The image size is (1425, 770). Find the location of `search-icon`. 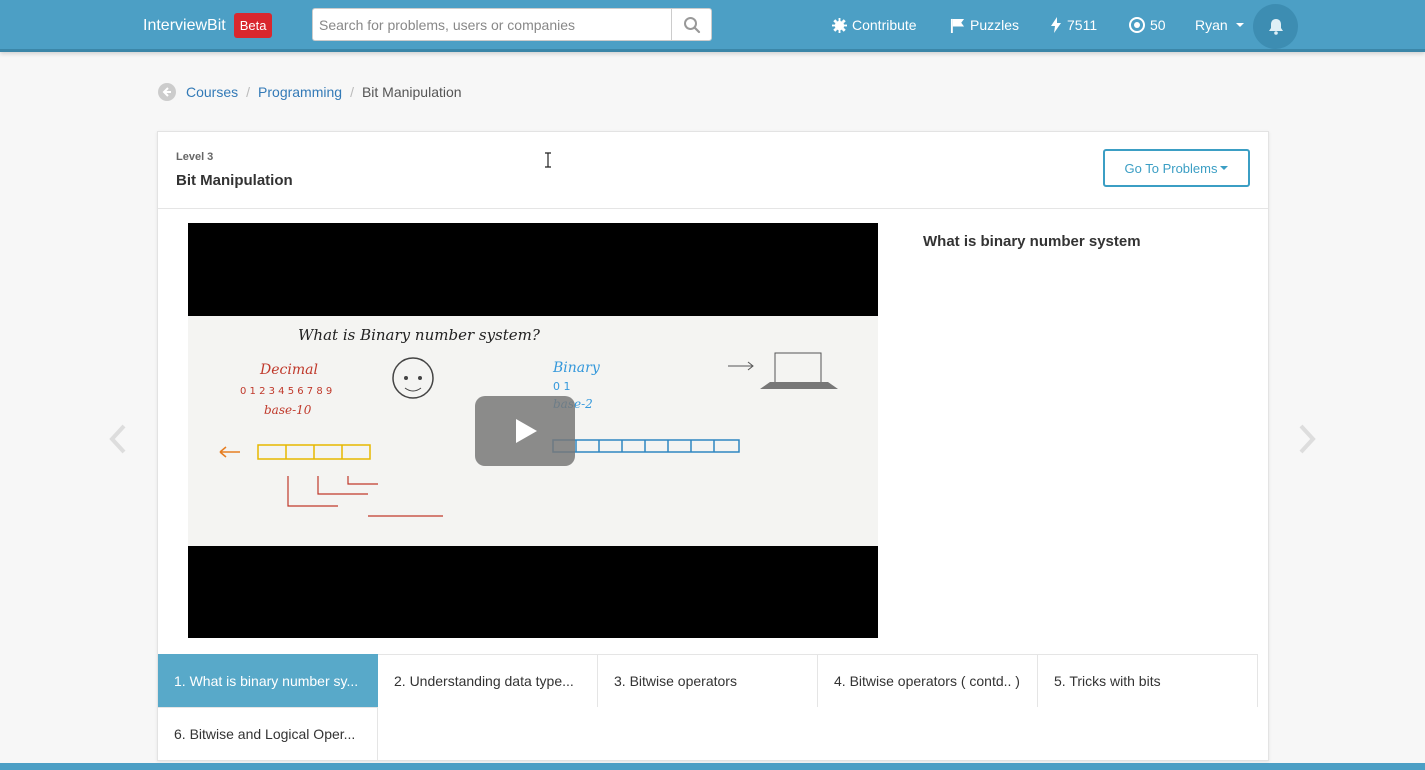

search-icon is located at coordinates (691, 24).